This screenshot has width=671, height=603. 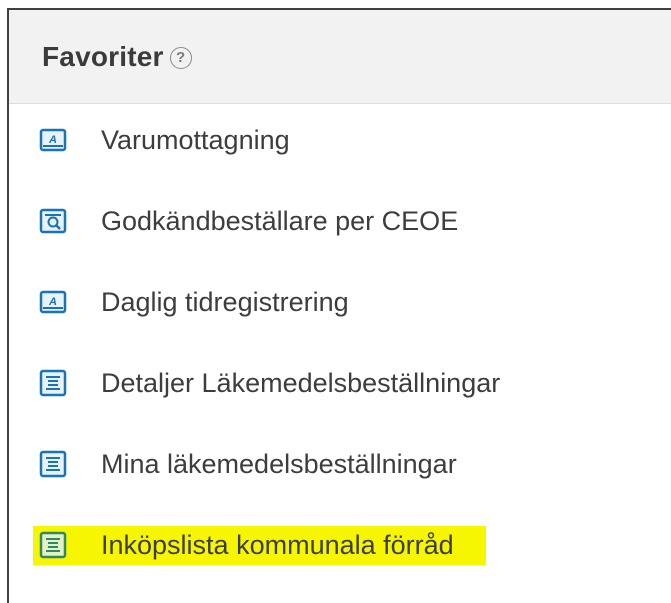 I want to click on favorite-item-label: Varumottagning, so click(x=195, y=139).